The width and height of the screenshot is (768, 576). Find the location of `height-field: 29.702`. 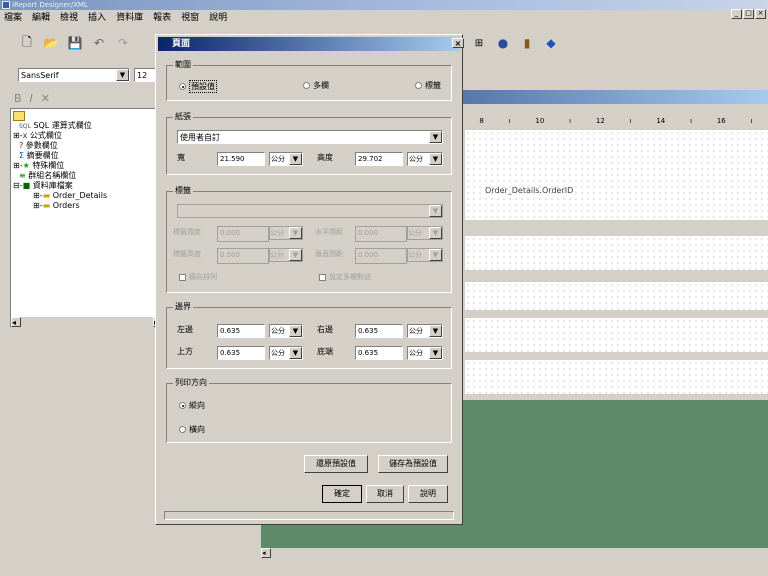

height-field: 29.702 is located at coordinates (379, 159).